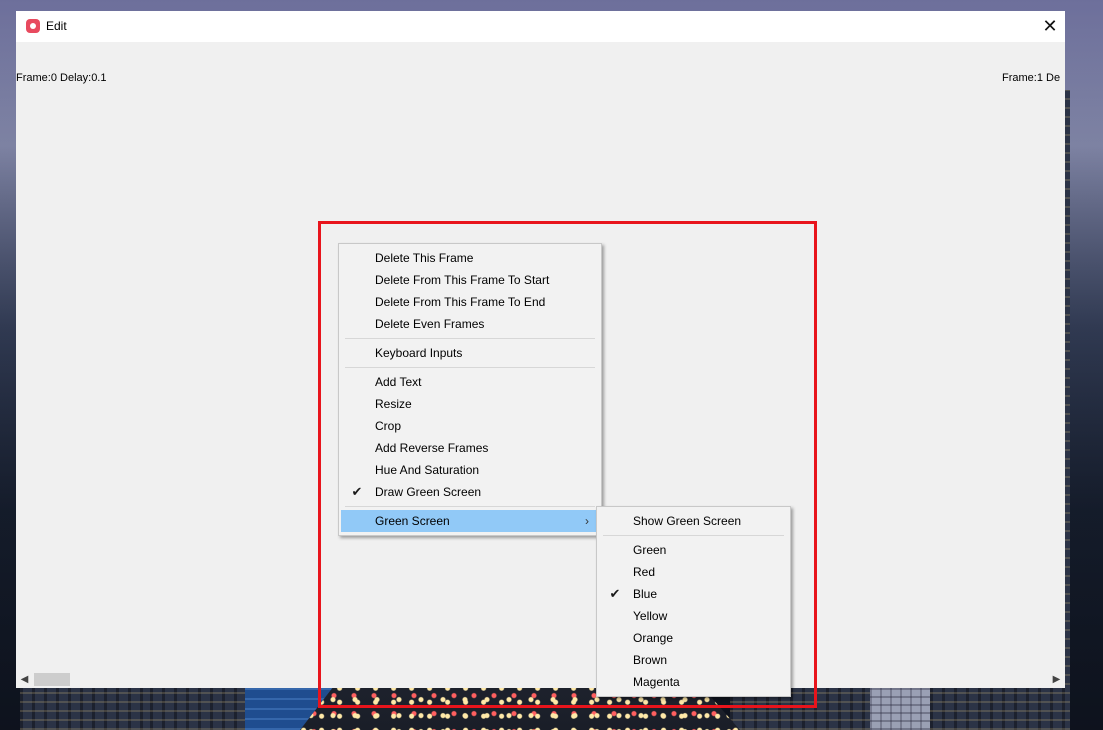 The image size is (1103, 730). I want to click on menu-item-label: Green Screen, so click(412, 521).